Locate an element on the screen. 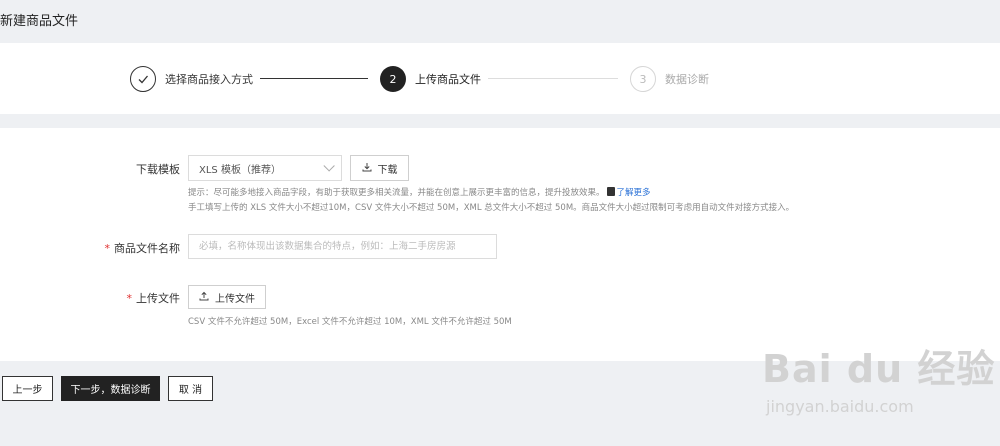  step-upload-file: 2 上传商品文件 is located at coordinates (430, 79).